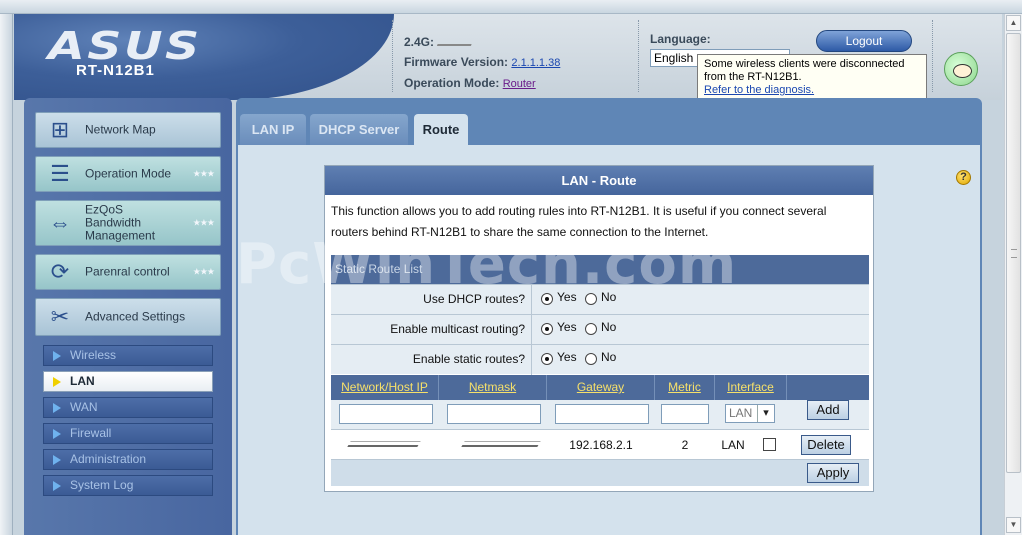 The height and width of the screenshot is (535, 1022). What do you see at coordinates (833, 473) in the screenshot?
I see `apply-button: Apply` at bounding box center [833, 473].